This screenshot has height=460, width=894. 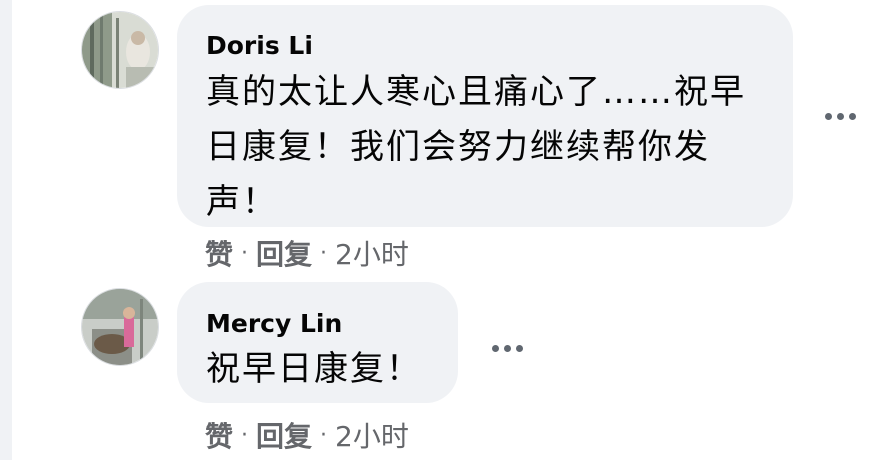 I want to click on comment-text: 祝早日康复！, so click(x=331, y=369).